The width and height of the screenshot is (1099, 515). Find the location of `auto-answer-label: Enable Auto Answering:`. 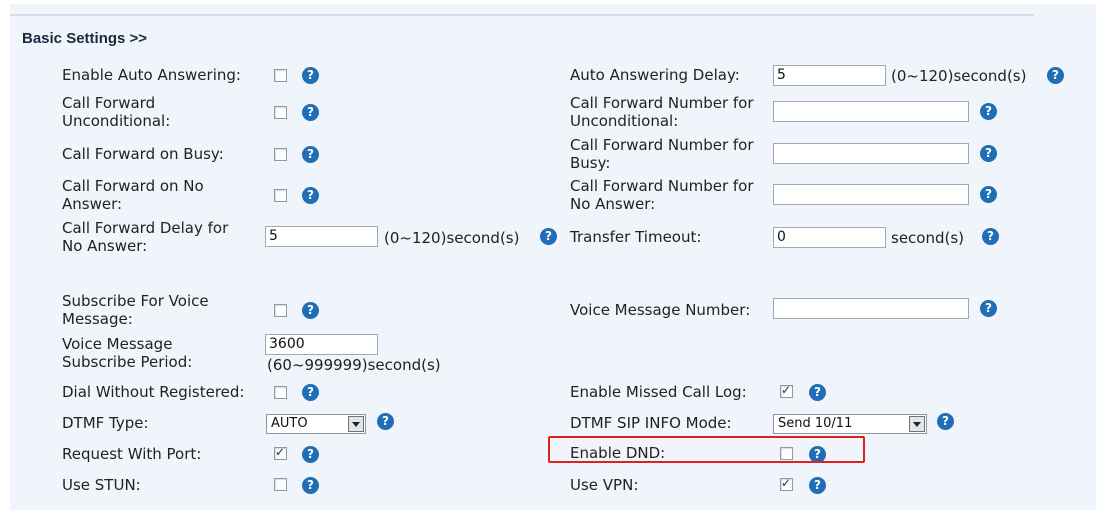

auto-answer-label: Enable Auto Answering: is located at coordinates (151, 75).